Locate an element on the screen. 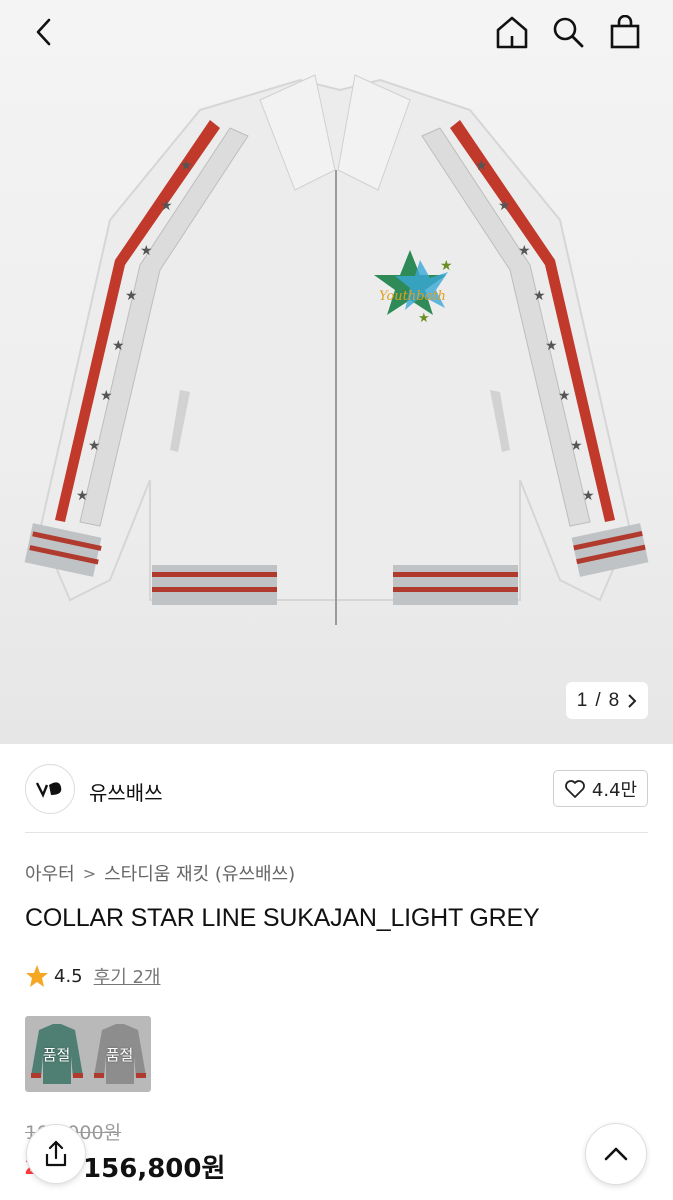 Image resolution: width=673 pixels, height=1200 pixels. shopping-bag-button is located at coordinates (625, 32).